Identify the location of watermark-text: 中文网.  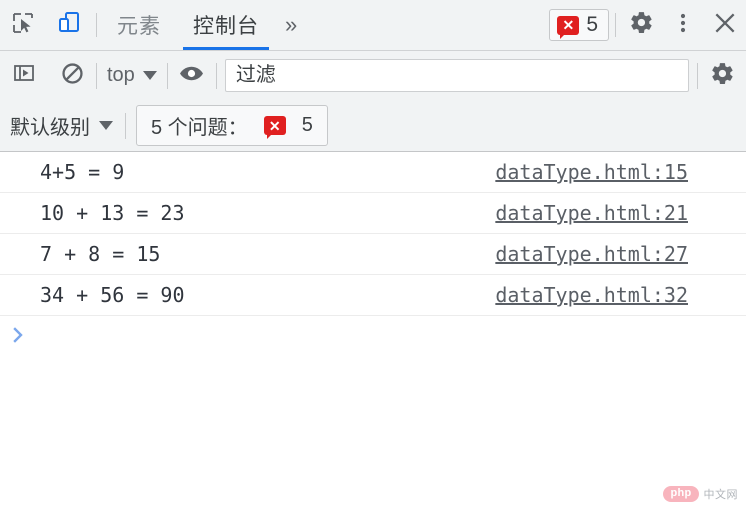
(720, 495).